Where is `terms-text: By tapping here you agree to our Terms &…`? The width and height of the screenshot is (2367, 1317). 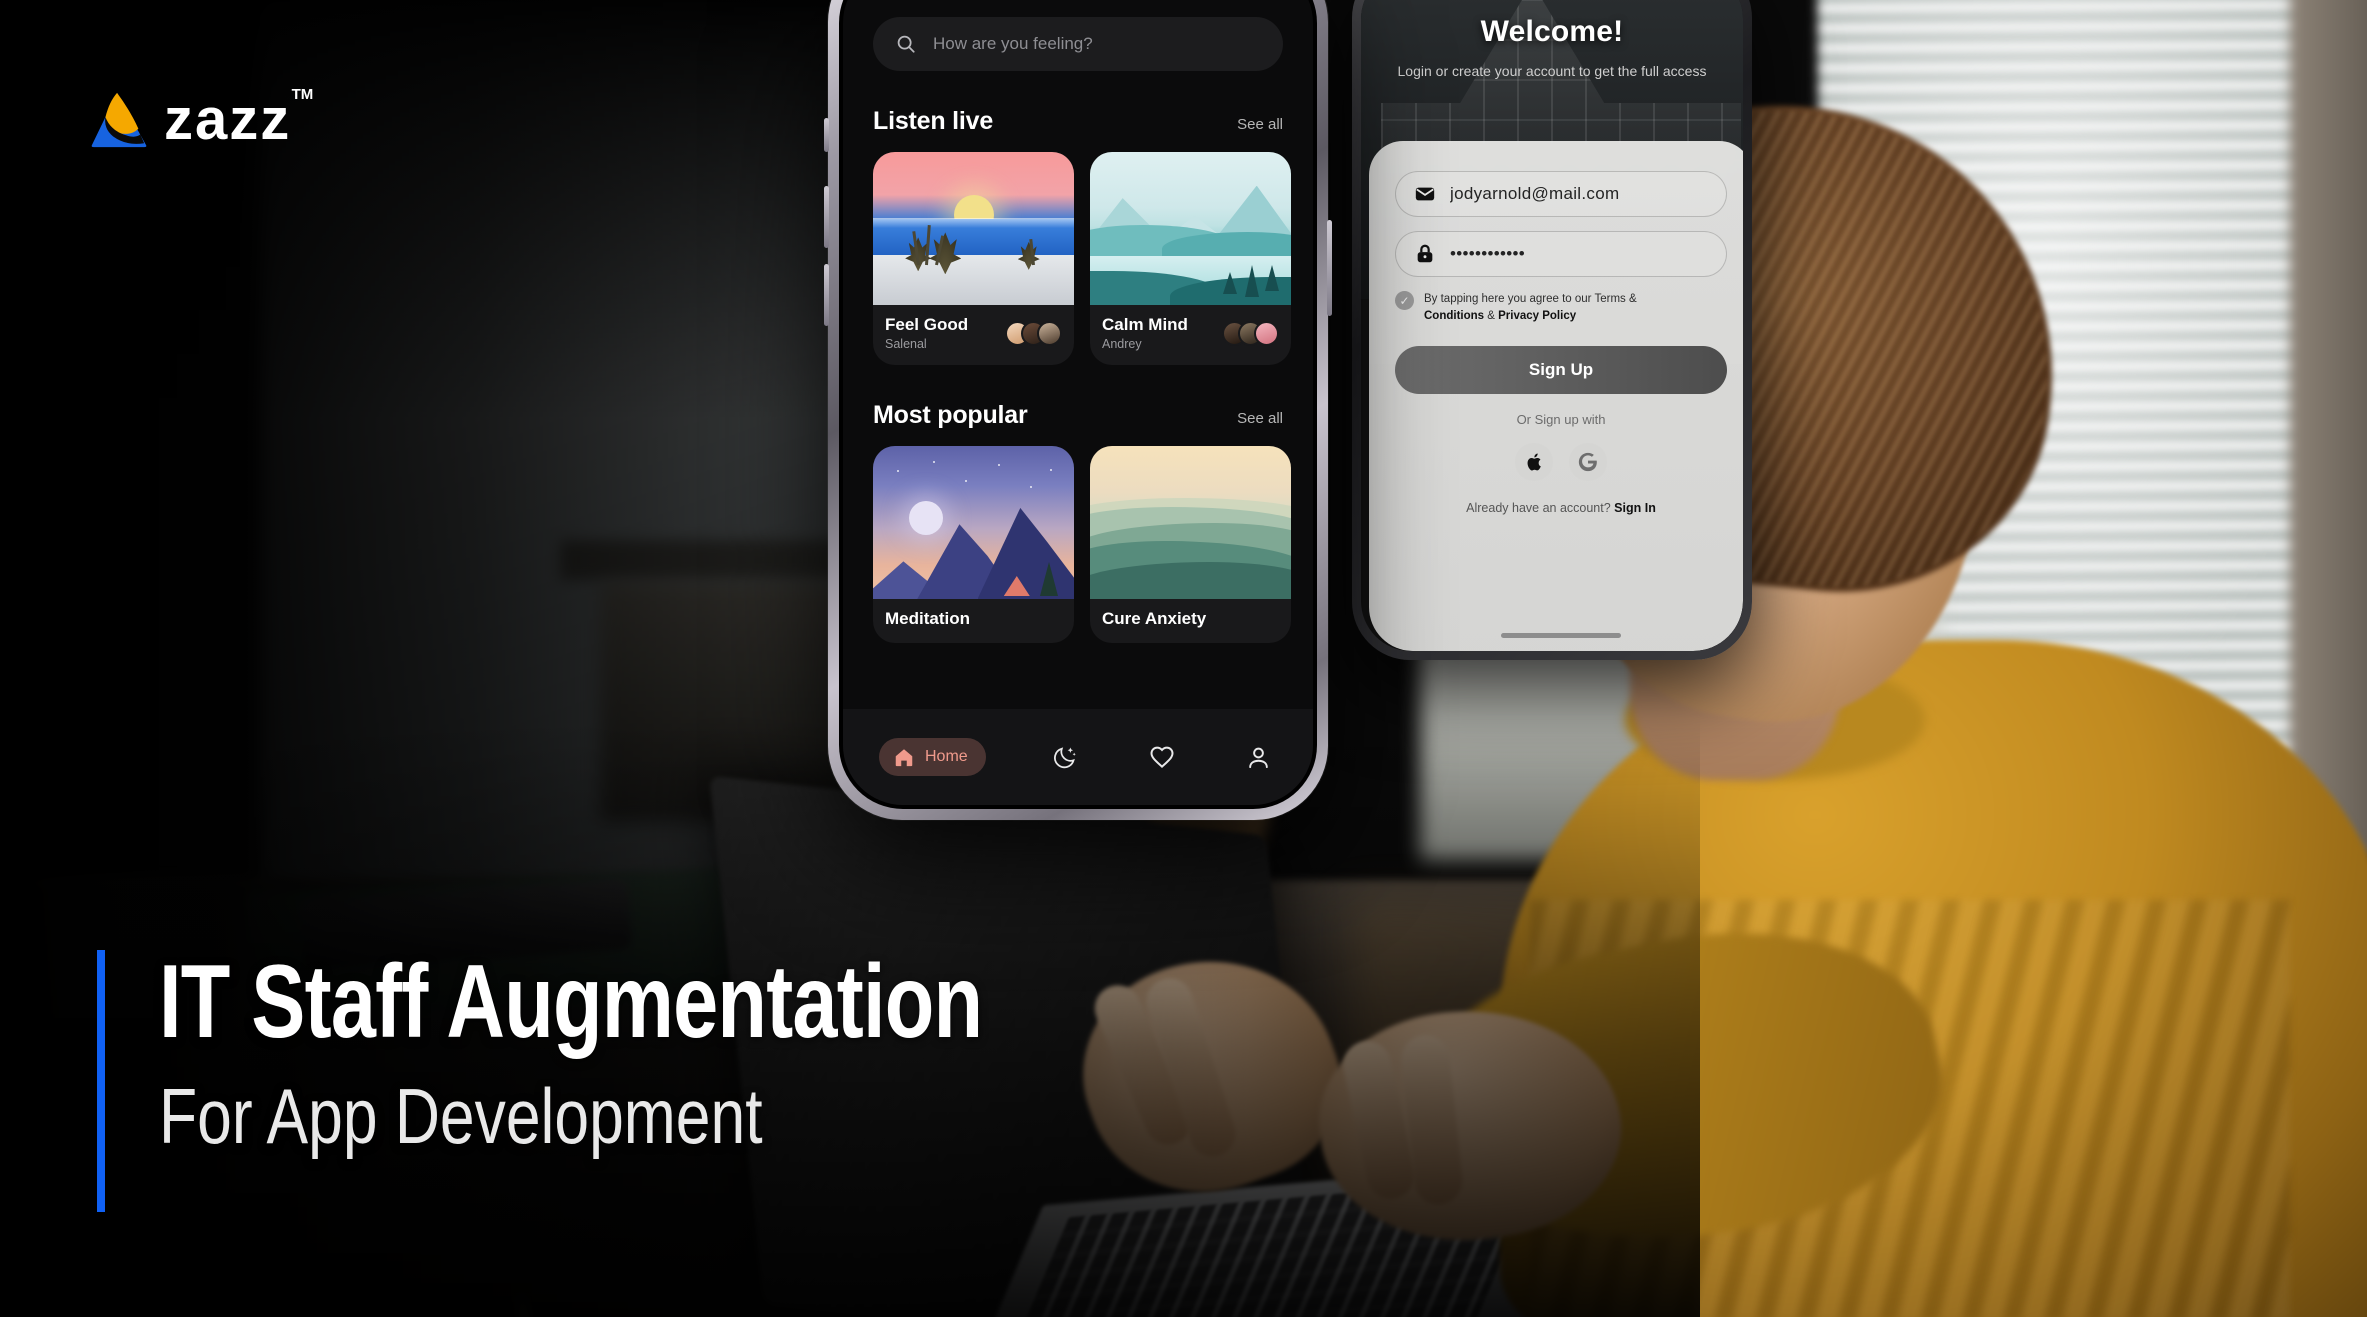
terms-text: By tapping here you agree to our Terms &… is located at coordinates (1530, 308).